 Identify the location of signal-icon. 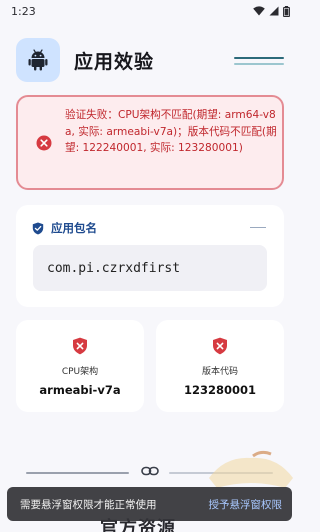
(274, 11).